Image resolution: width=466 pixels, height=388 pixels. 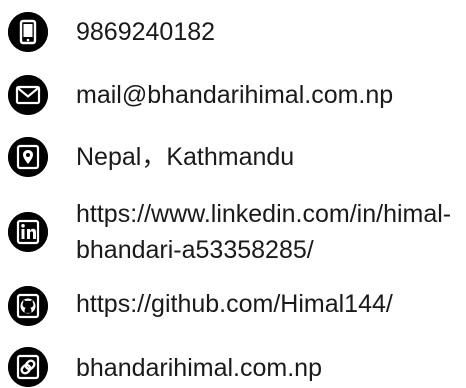 I want to click on phone-link: 9869240182, so click(x=145, y=32).